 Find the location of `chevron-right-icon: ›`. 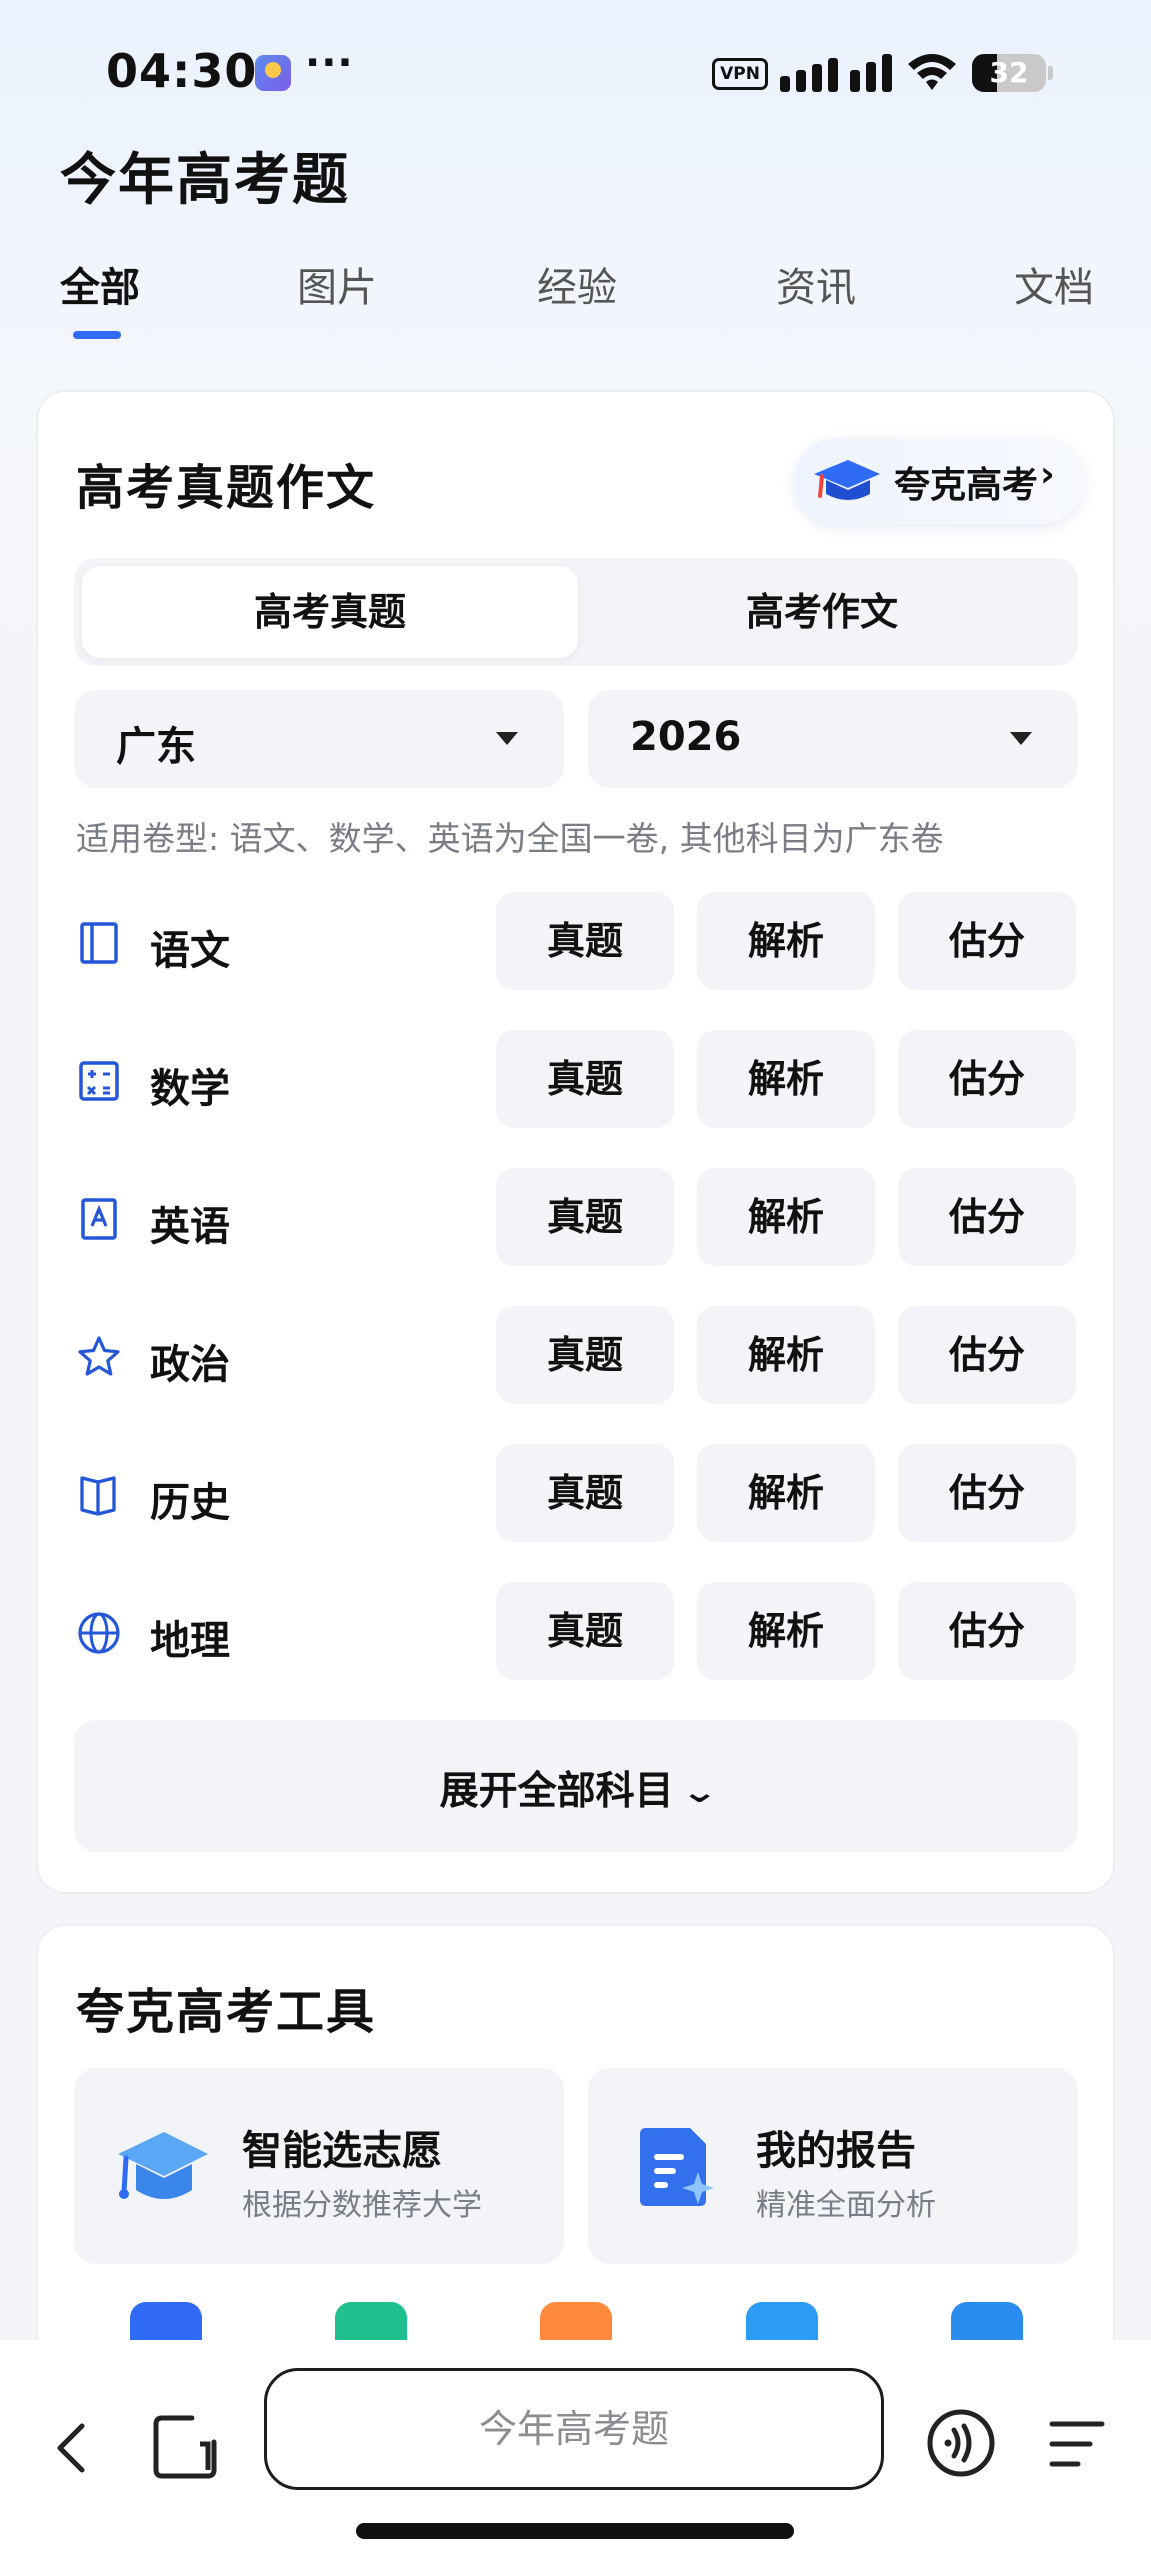

chevron-right-icon: › is located at coordinates (1047, 474).